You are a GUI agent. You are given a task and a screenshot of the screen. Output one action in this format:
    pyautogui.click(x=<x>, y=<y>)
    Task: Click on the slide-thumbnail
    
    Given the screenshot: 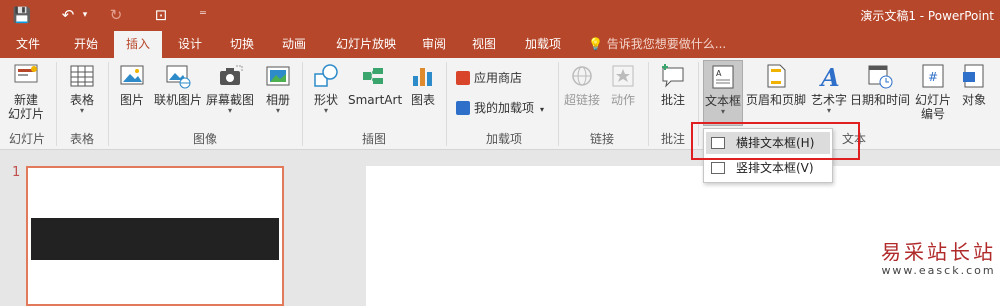 What is the action you would take?
    pyautogui.click(x=155, y=236)
    